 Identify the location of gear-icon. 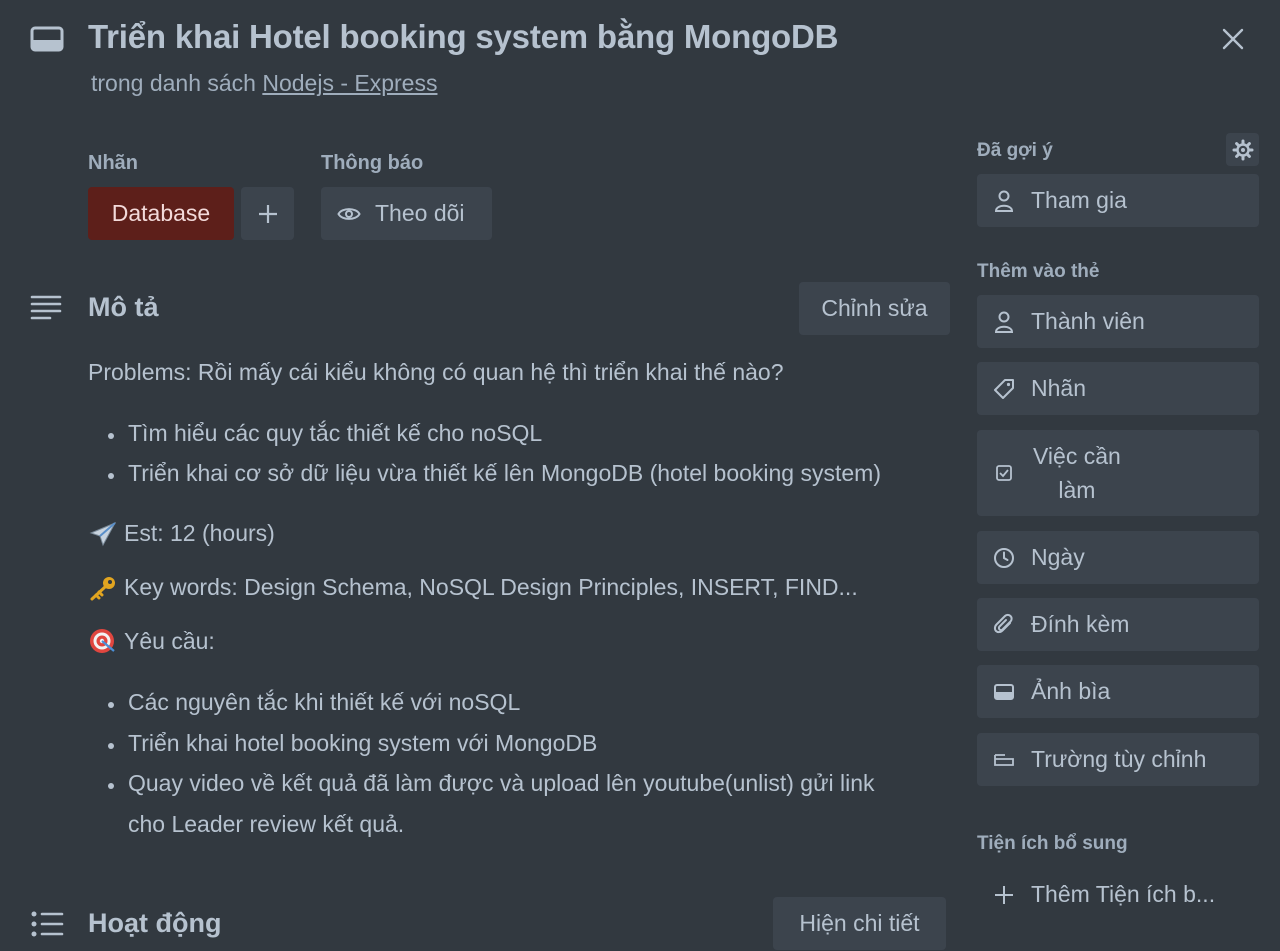
(1243, 150).